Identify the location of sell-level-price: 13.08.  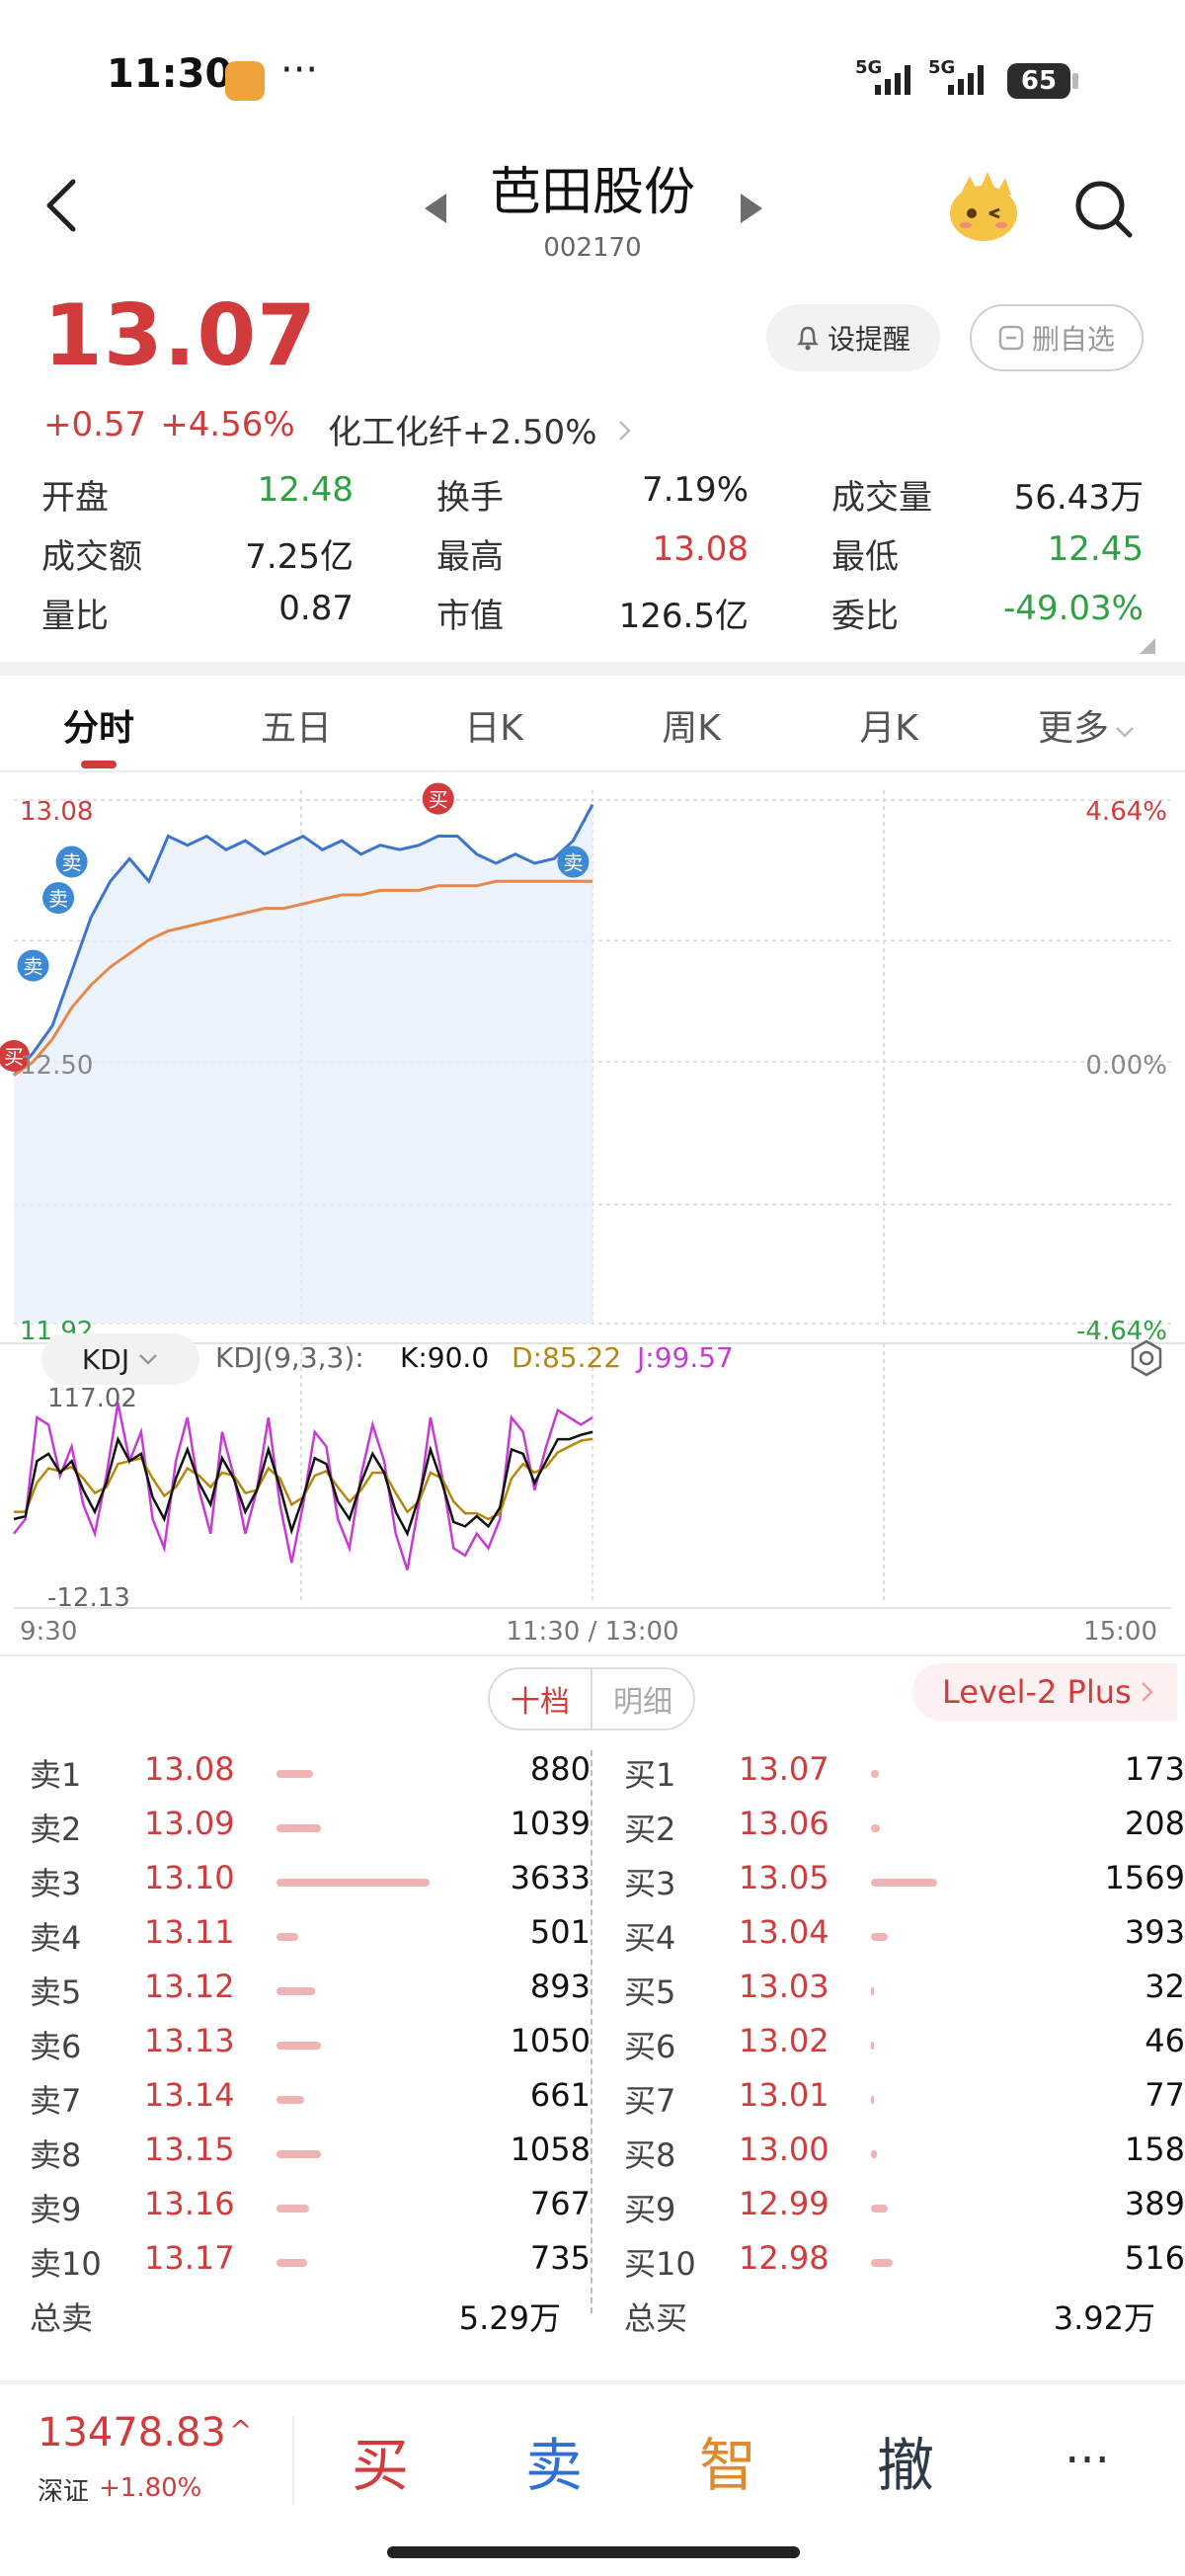
(208, 1769).